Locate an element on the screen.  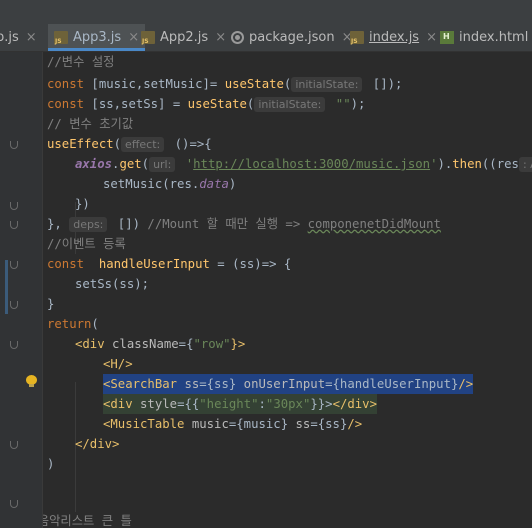
code-line: ) is located at coordinates (51, 464).